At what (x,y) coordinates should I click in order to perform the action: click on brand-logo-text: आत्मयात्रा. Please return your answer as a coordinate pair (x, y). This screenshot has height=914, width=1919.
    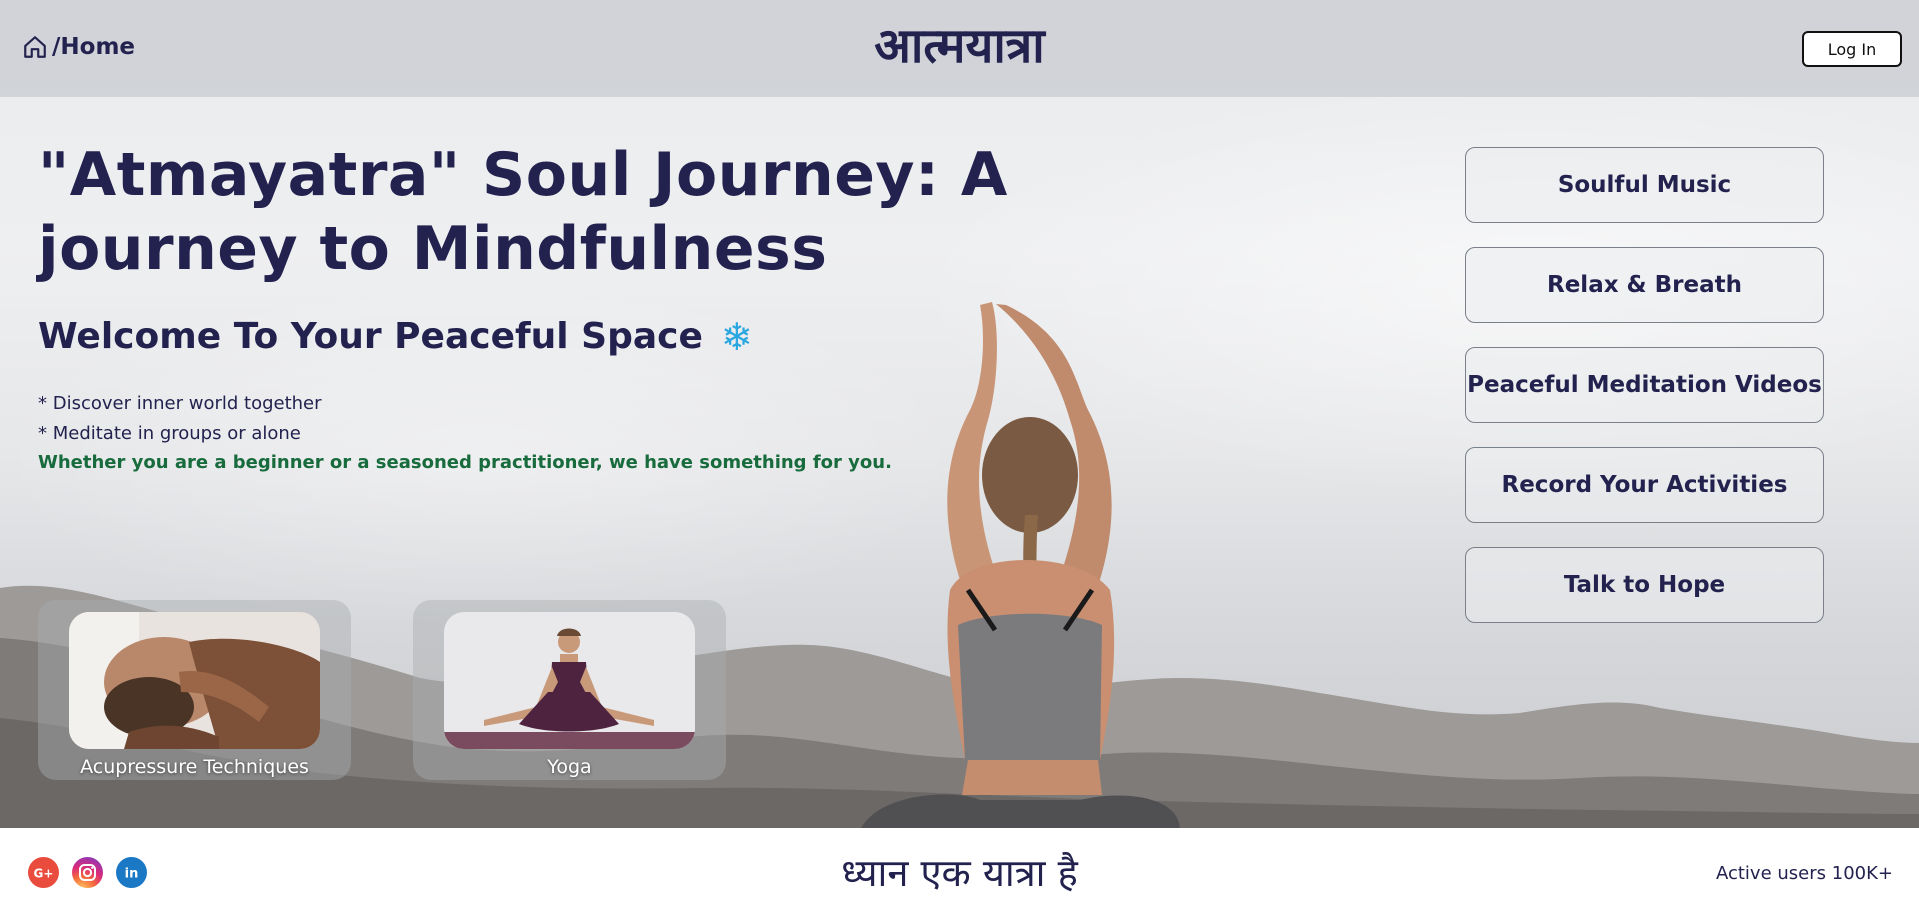
    Looking at the image, I should click on (959, 44).